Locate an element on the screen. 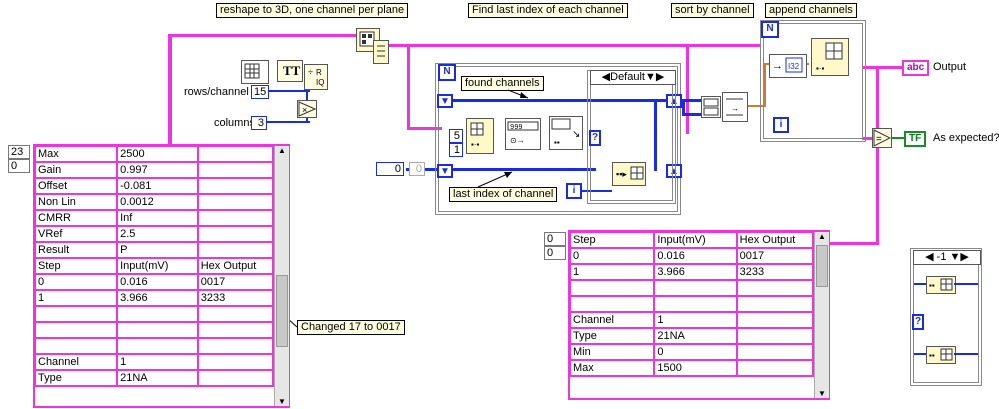  columns-input: 3 is located at coordinates (259, 123).